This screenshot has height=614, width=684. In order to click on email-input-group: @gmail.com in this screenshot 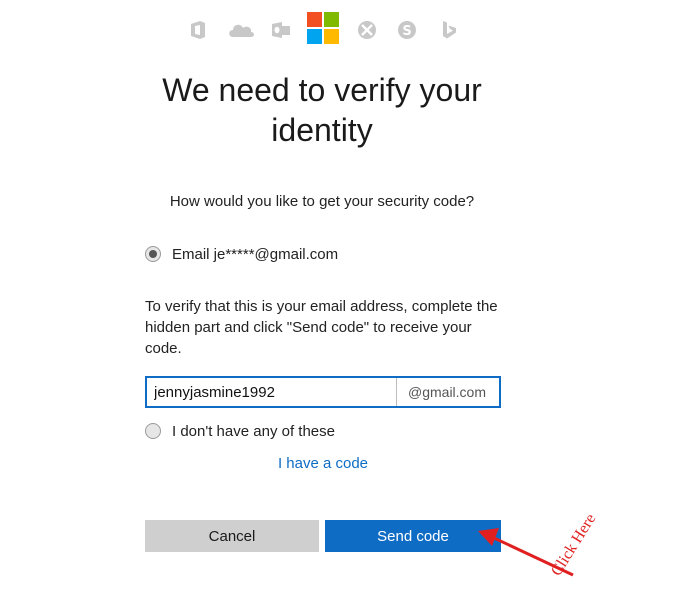, I will do `click(323, 392)`.